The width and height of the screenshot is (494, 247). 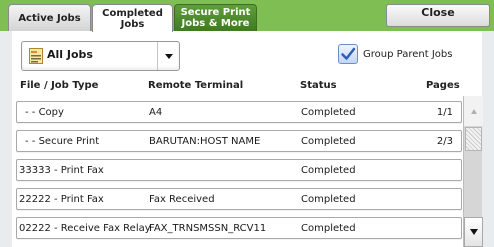 I want to click on scroll-up-button, so click(x=473, y=111).